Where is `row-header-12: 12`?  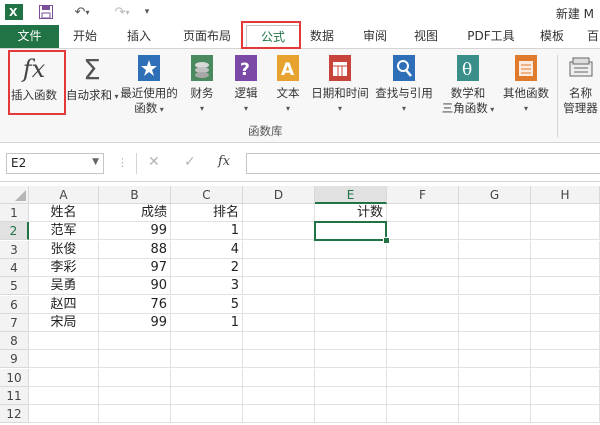 row-header-12: 12 is located at coordinates (14, 414).